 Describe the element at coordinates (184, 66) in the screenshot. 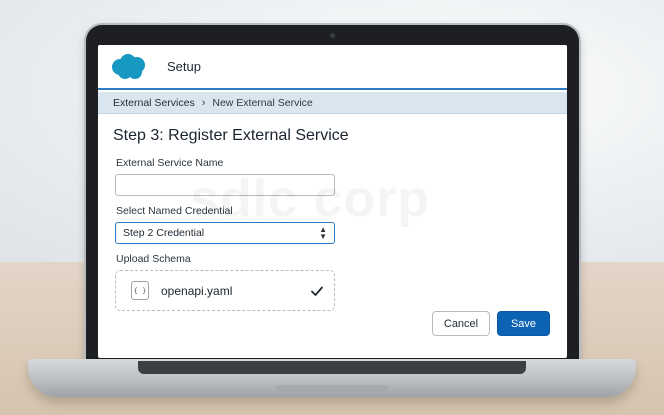

I see `header-title: Setup` at that location.